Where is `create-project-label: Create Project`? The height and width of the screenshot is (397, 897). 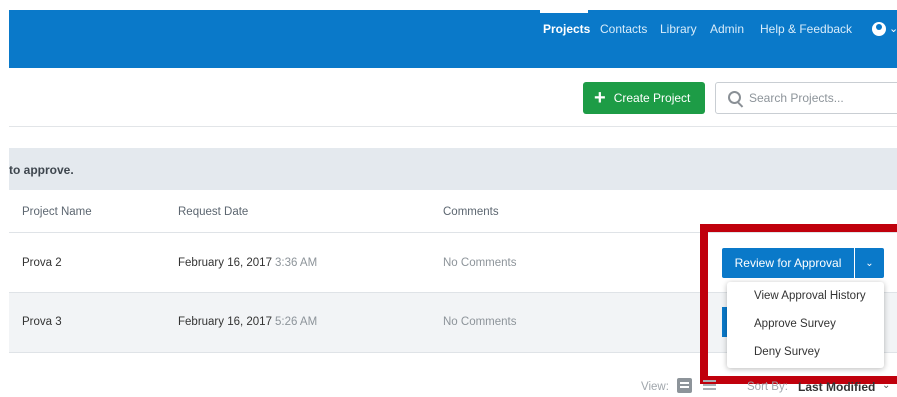
create-project-label: Create Project is located at coordinates (652, 98).